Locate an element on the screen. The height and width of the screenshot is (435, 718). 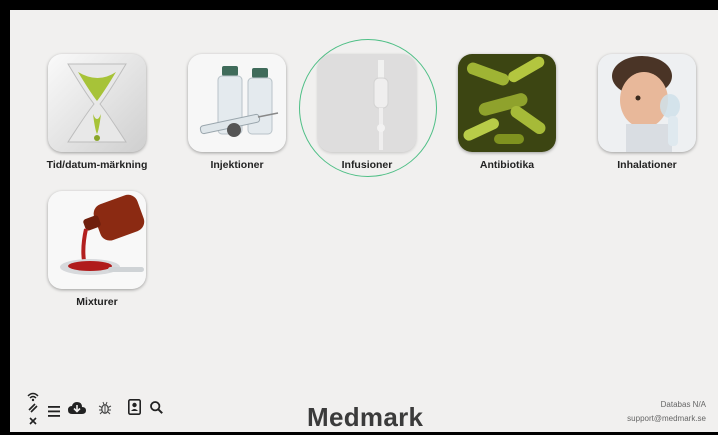
tile-mixturer: Mixturer is located at coordinates (97, 249).